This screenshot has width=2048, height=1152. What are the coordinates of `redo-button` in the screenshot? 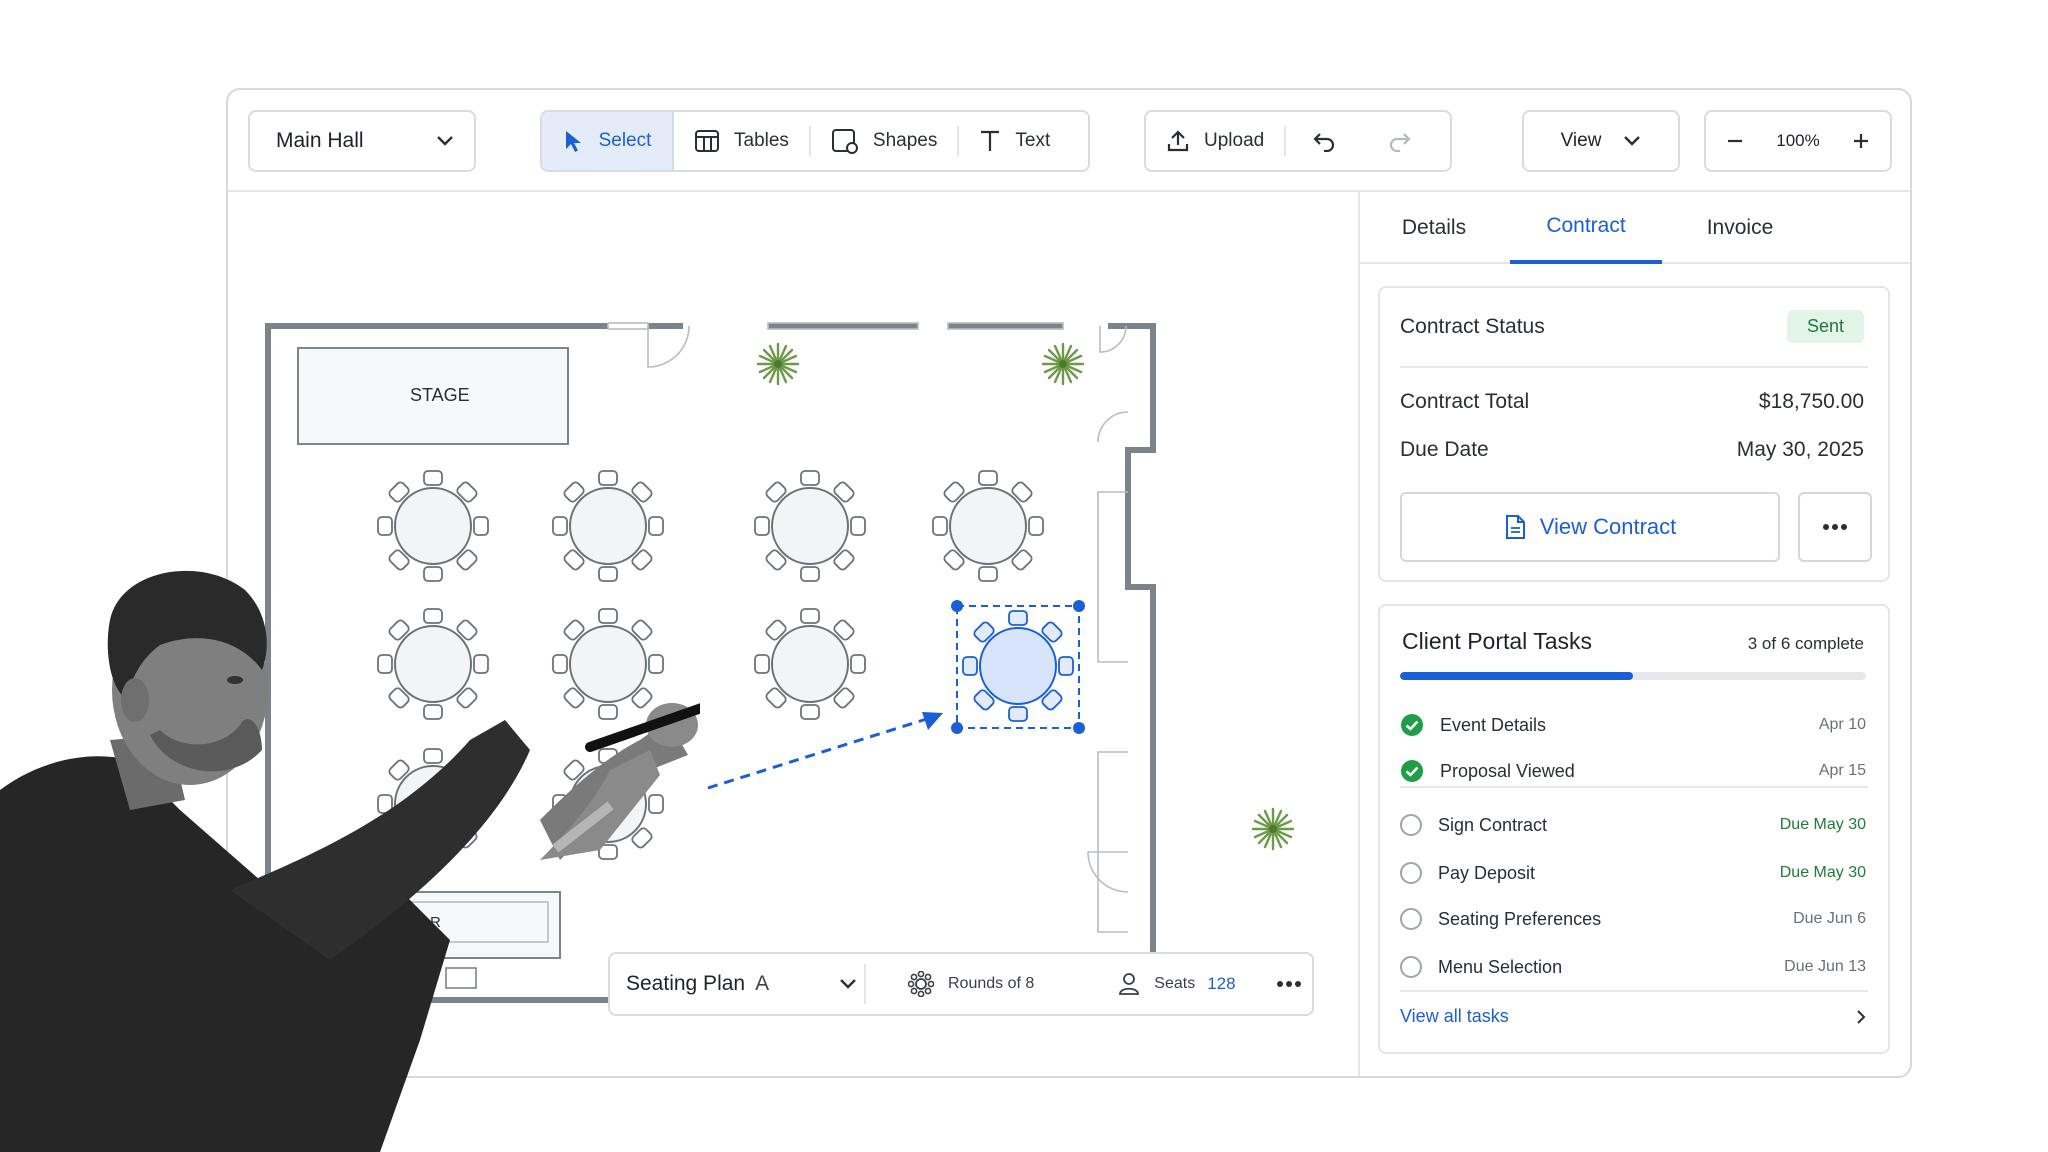 It's located at (1407, 141).